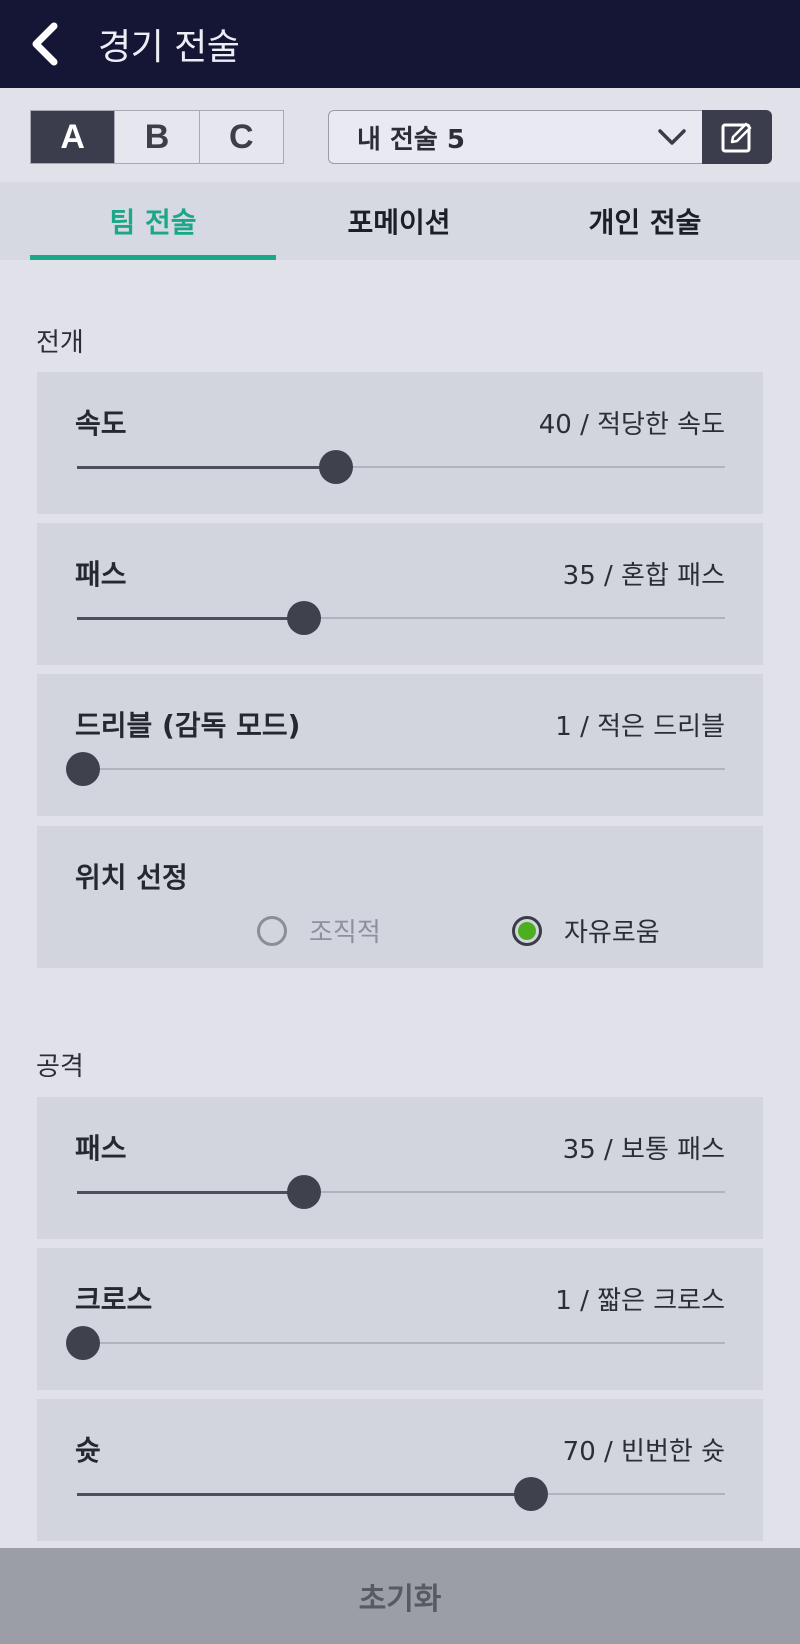 This screenshot has height=1644, width=800. Describe the element at coordinates (400, 897) in the screenshot. I see `setting-buildup-positioning: 위치 선정 조직적 자유로움` at that location.